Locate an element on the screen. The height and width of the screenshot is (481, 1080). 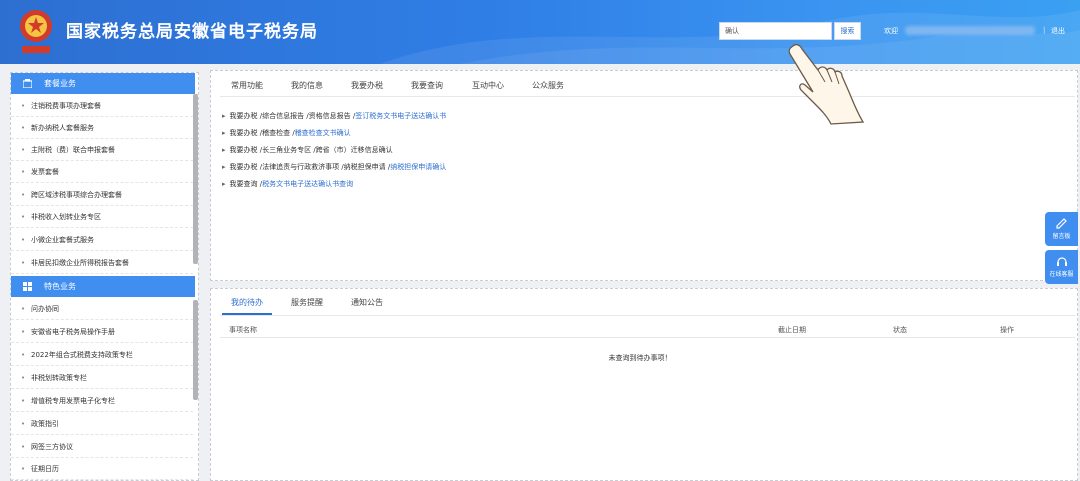
path-link-row: ▸ 我要办税 /长三角业务专区 /跨省（市）迁移信息确认 is located at coordinates (307, 150).